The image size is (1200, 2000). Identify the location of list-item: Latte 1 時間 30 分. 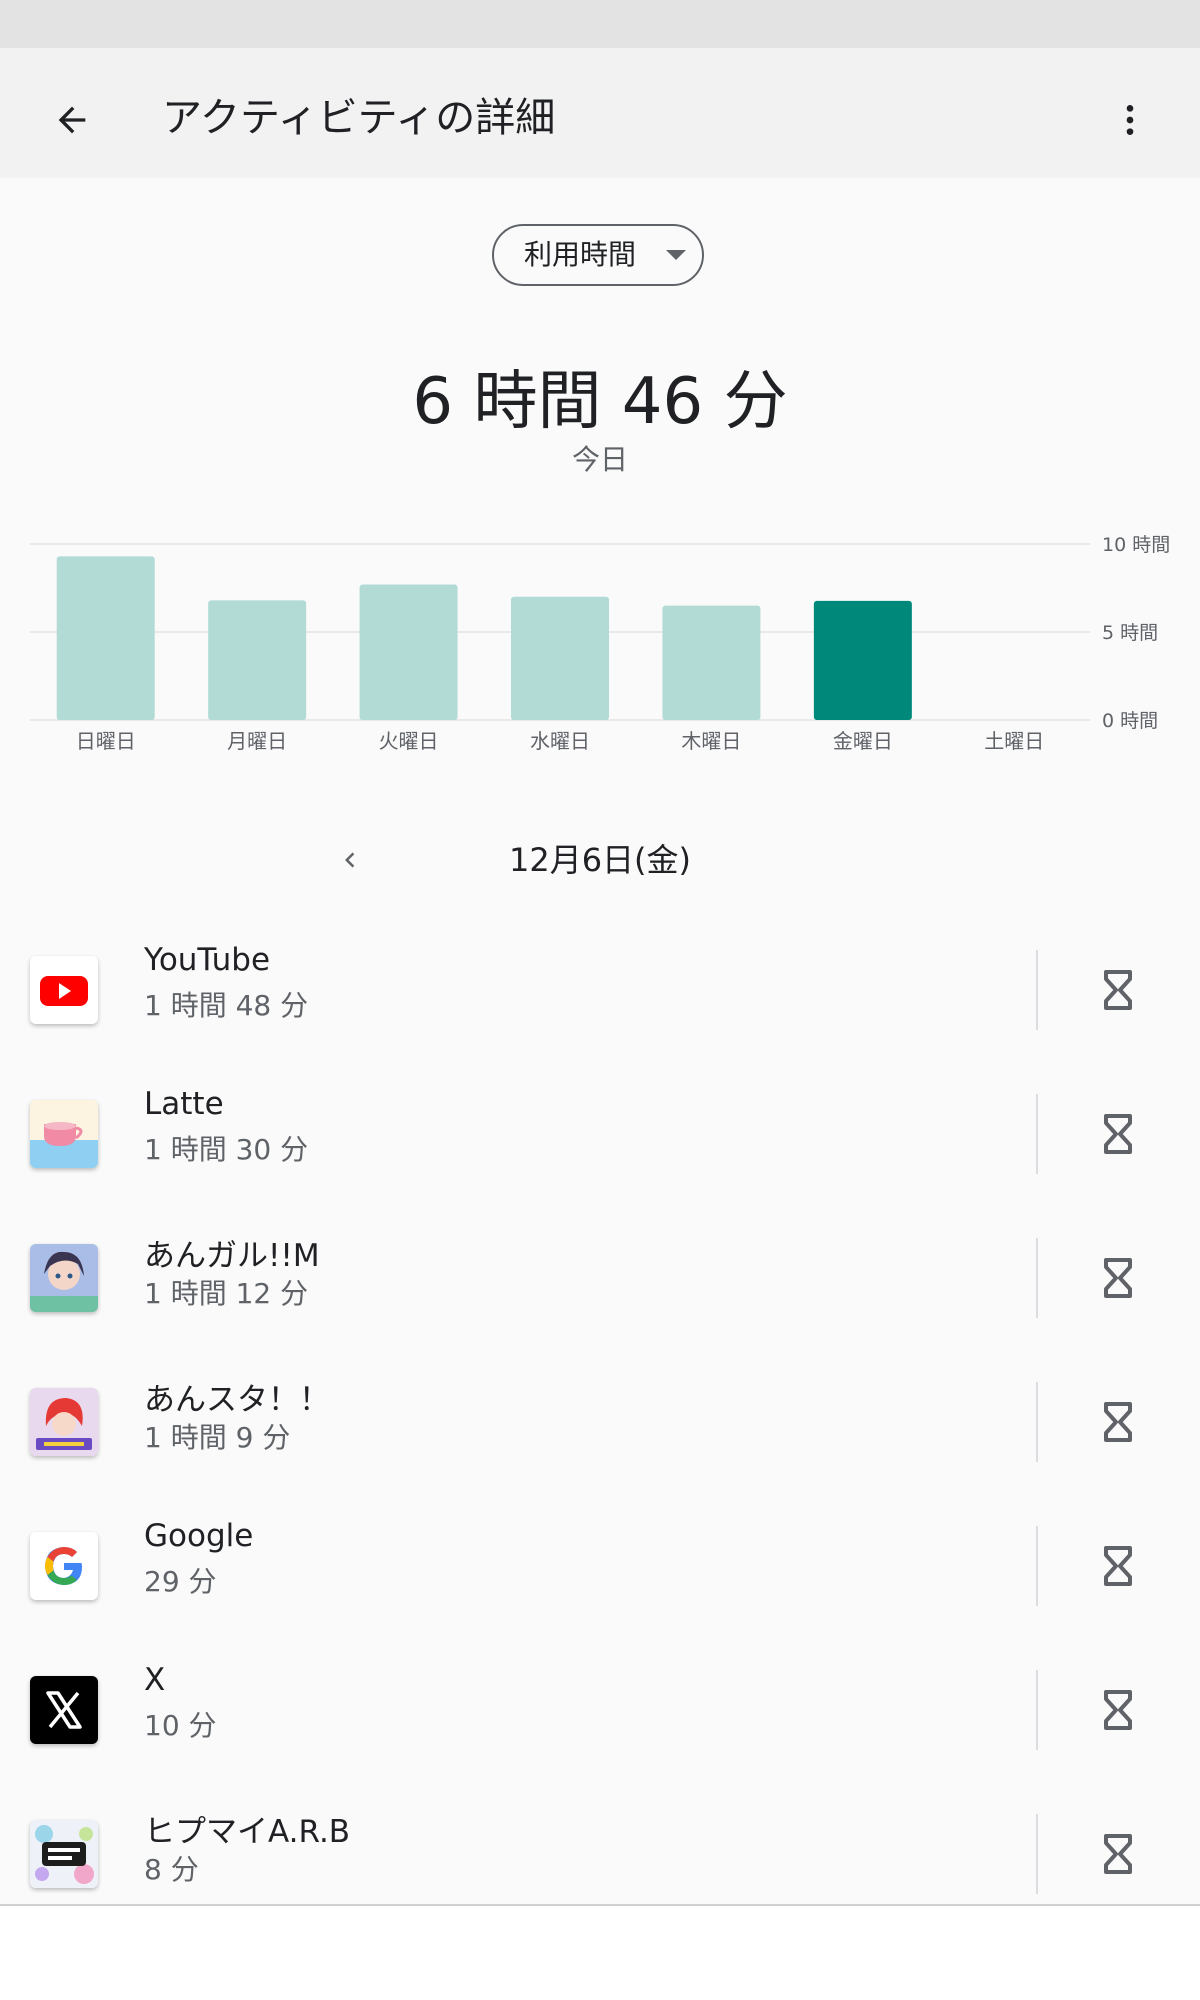
(600, 1136).